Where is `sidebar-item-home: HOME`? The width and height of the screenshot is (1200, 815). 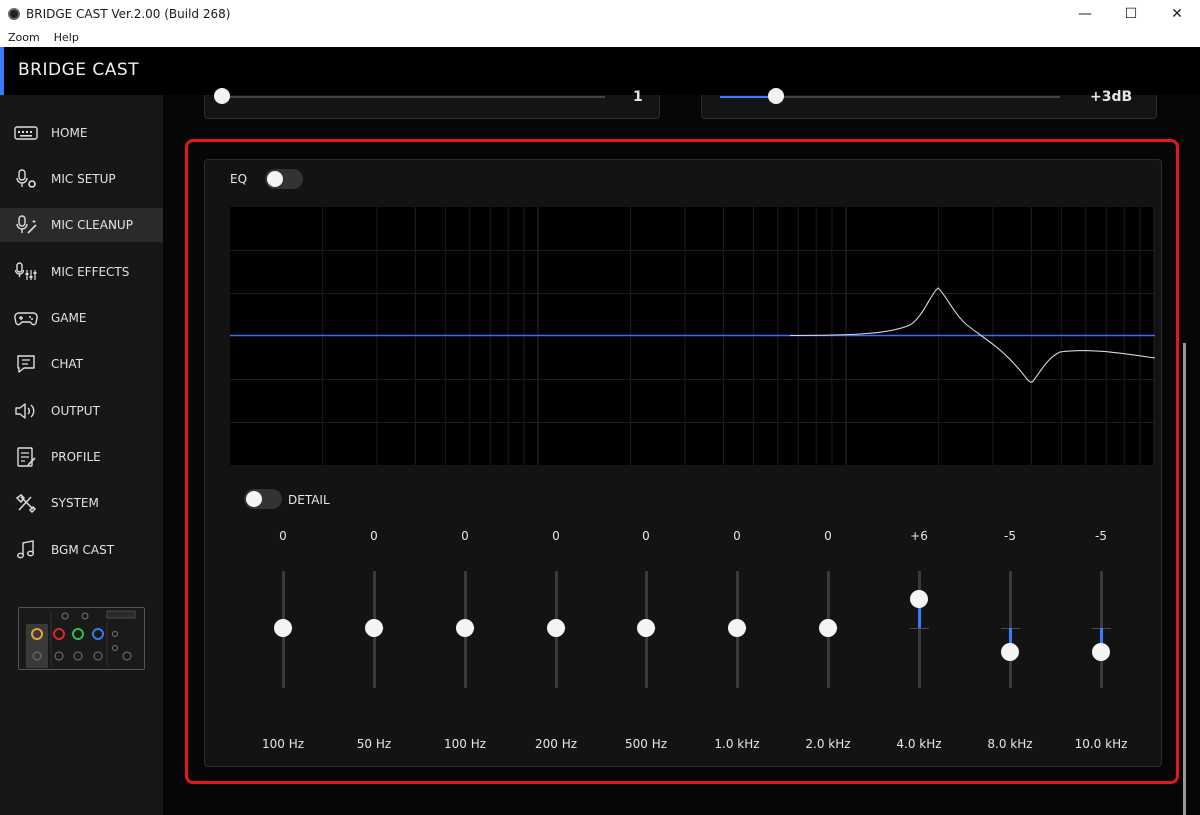
sidebar-item-home: HOME is located at coordinates (81, 133).